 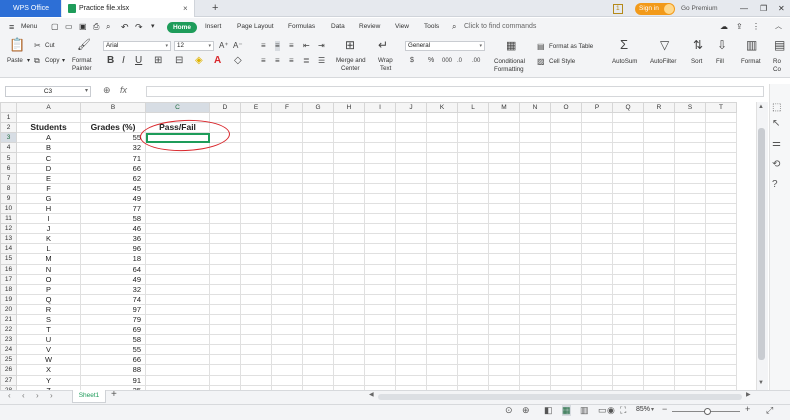 What do you see at coordinates (652, 409) in the screenshot?
I see `zoom-dropdown-icon: ▾` at bounding box center [652, 409].